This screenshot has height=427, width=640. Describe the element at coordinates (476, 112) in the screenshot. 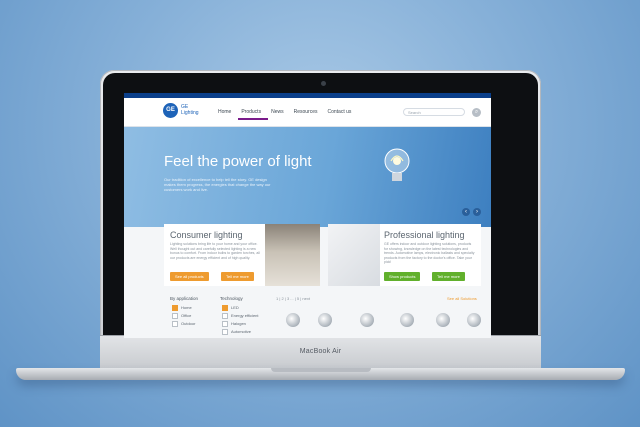

I see `search-icon: ⌕` at that location.